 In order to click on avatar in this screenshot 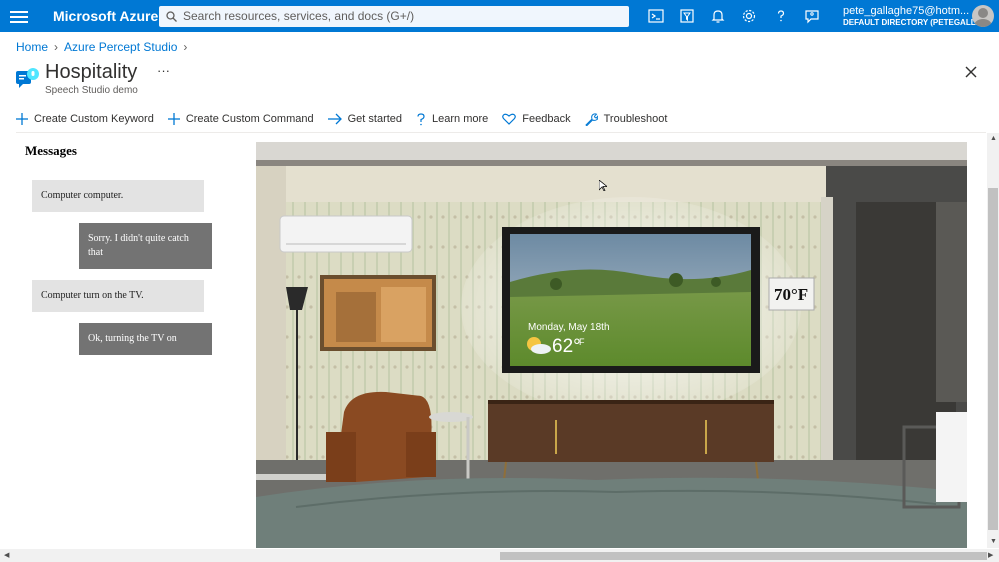, I will do `click(983, 16)`.